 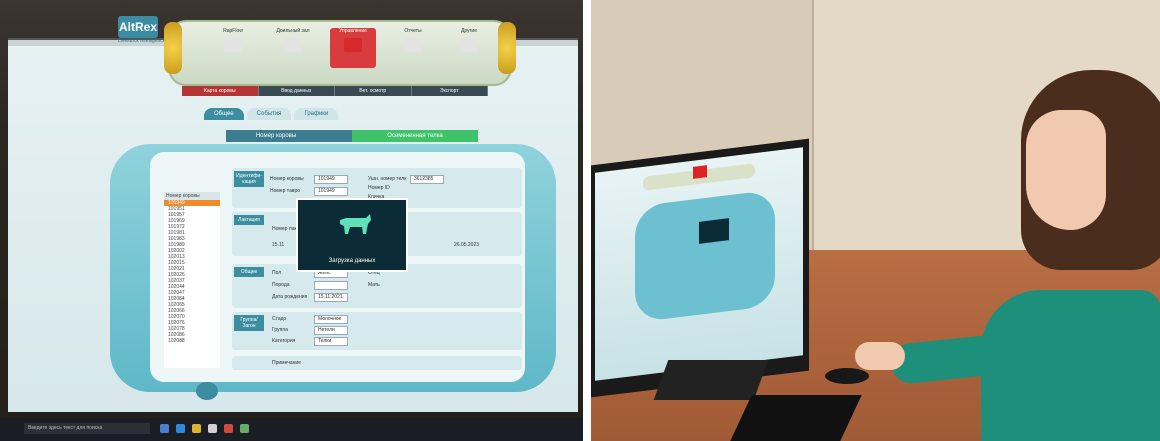 I want to click on field-birth-date: 15.11.2021, so click(x=331, y=297).